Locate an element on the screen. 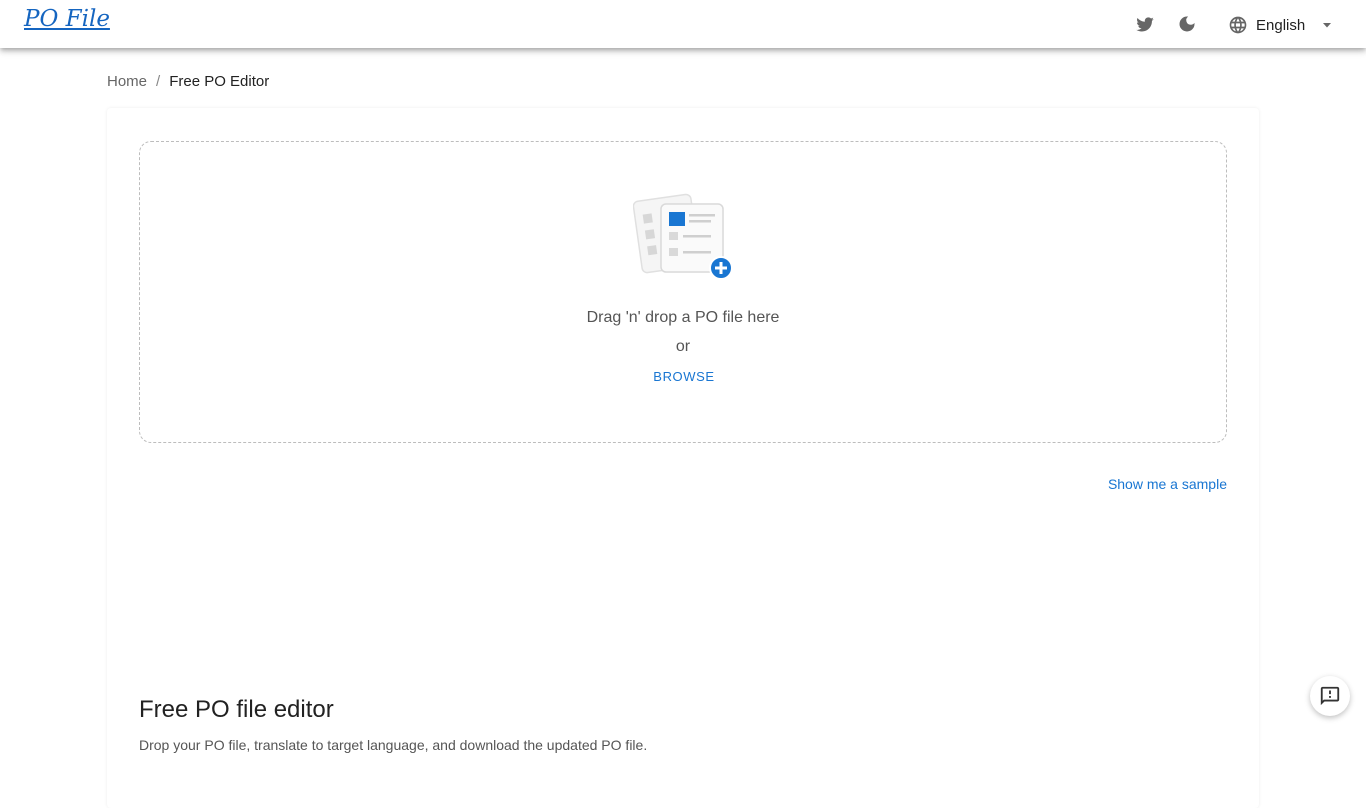  twitter-icon is located at coordinates (1145, 24).